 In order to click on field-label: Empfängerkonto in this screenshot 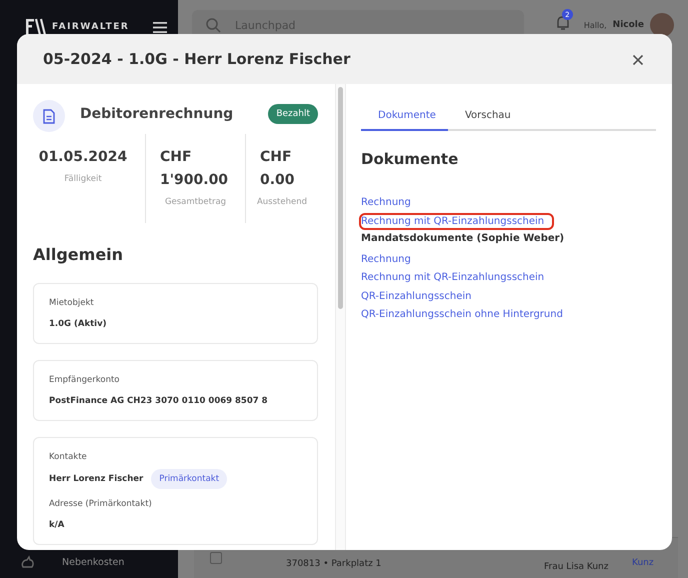, I will do `click(84, 380)`.